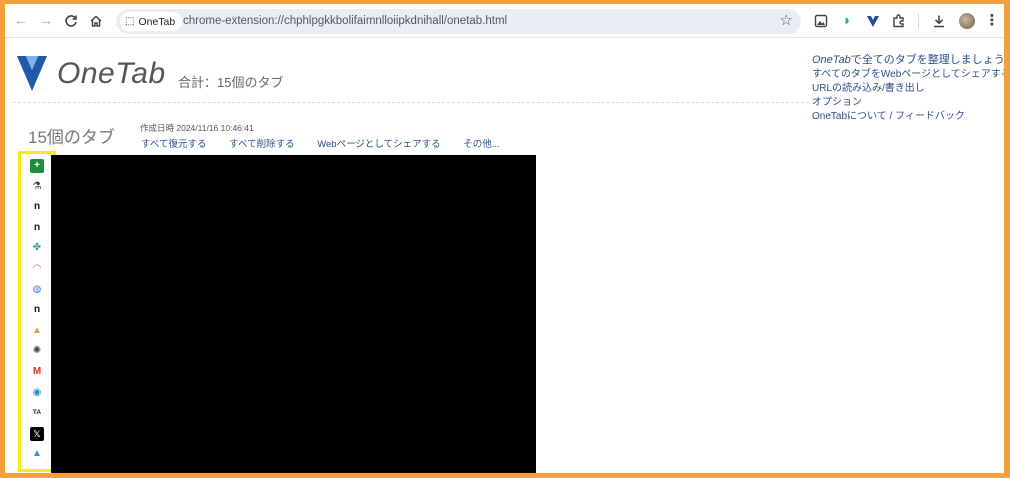 This screenshot has width=1010, height=478. Describe the element at coordinates (411, 102) in the screenshot. I see `header-divider` at that location.